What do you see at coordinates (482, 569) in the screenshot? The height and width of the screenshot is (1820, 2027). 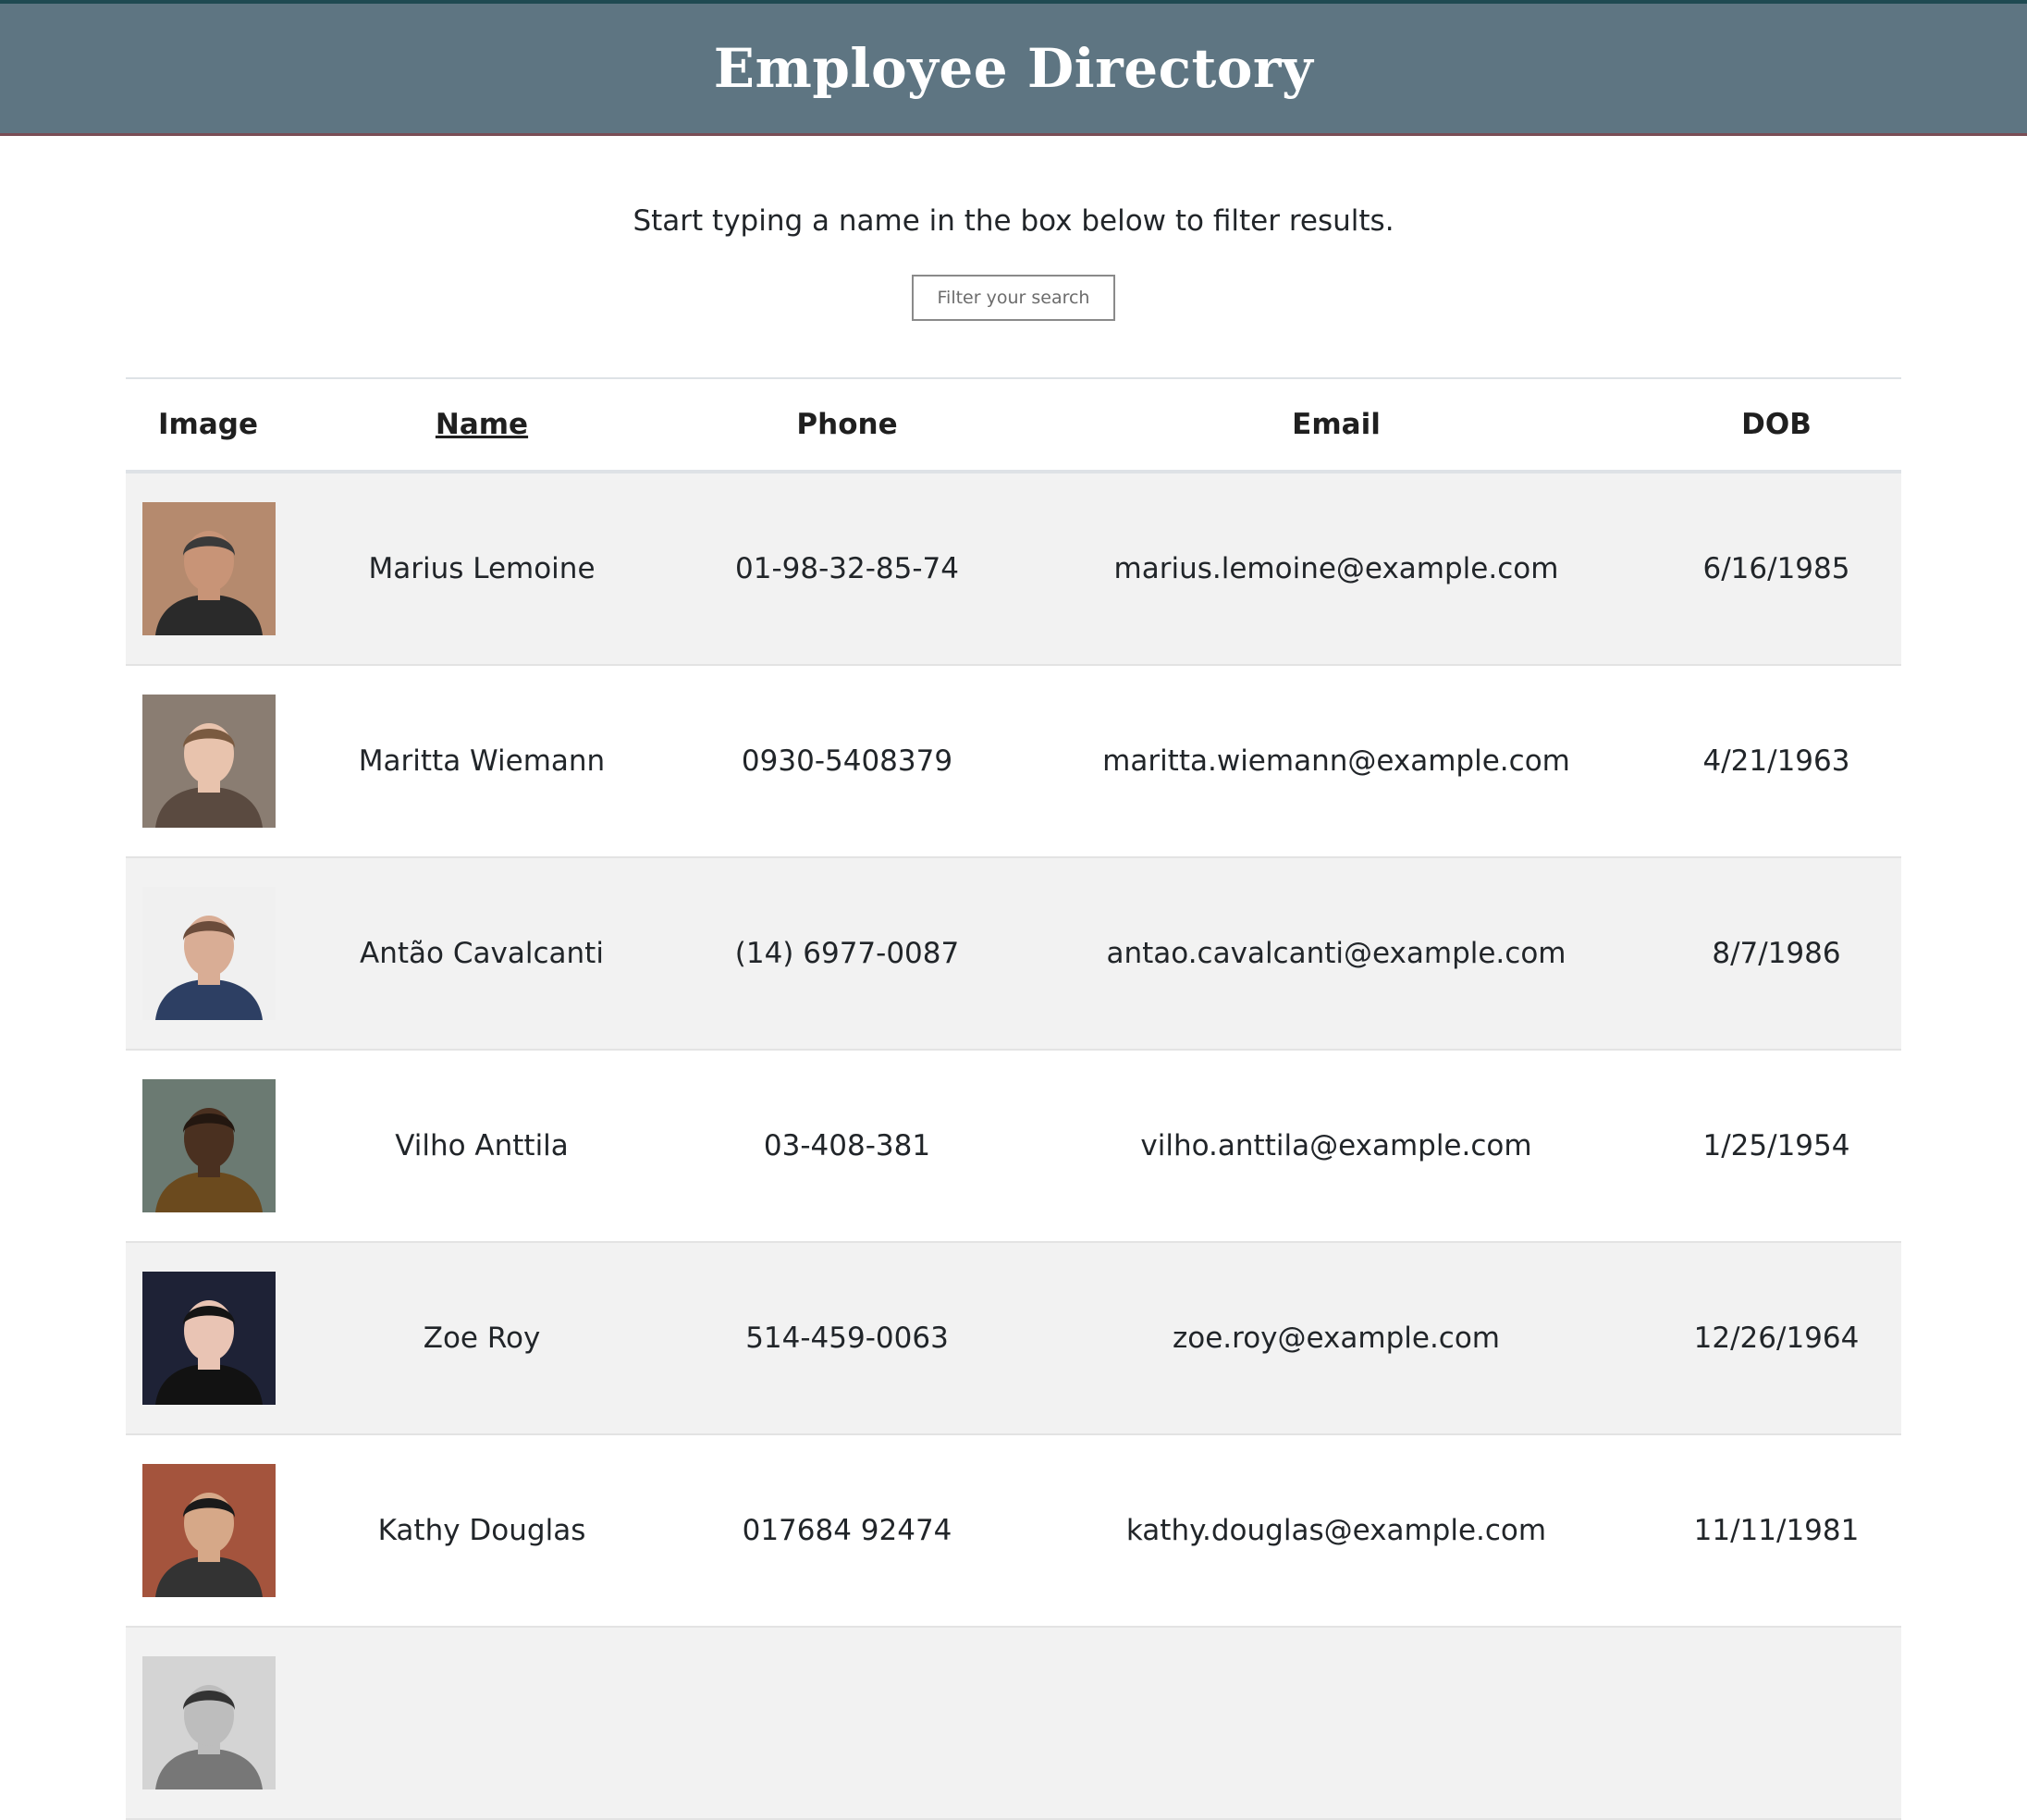 I see `employee-name: Marius Lemoine` at bounding box center [482, 569].